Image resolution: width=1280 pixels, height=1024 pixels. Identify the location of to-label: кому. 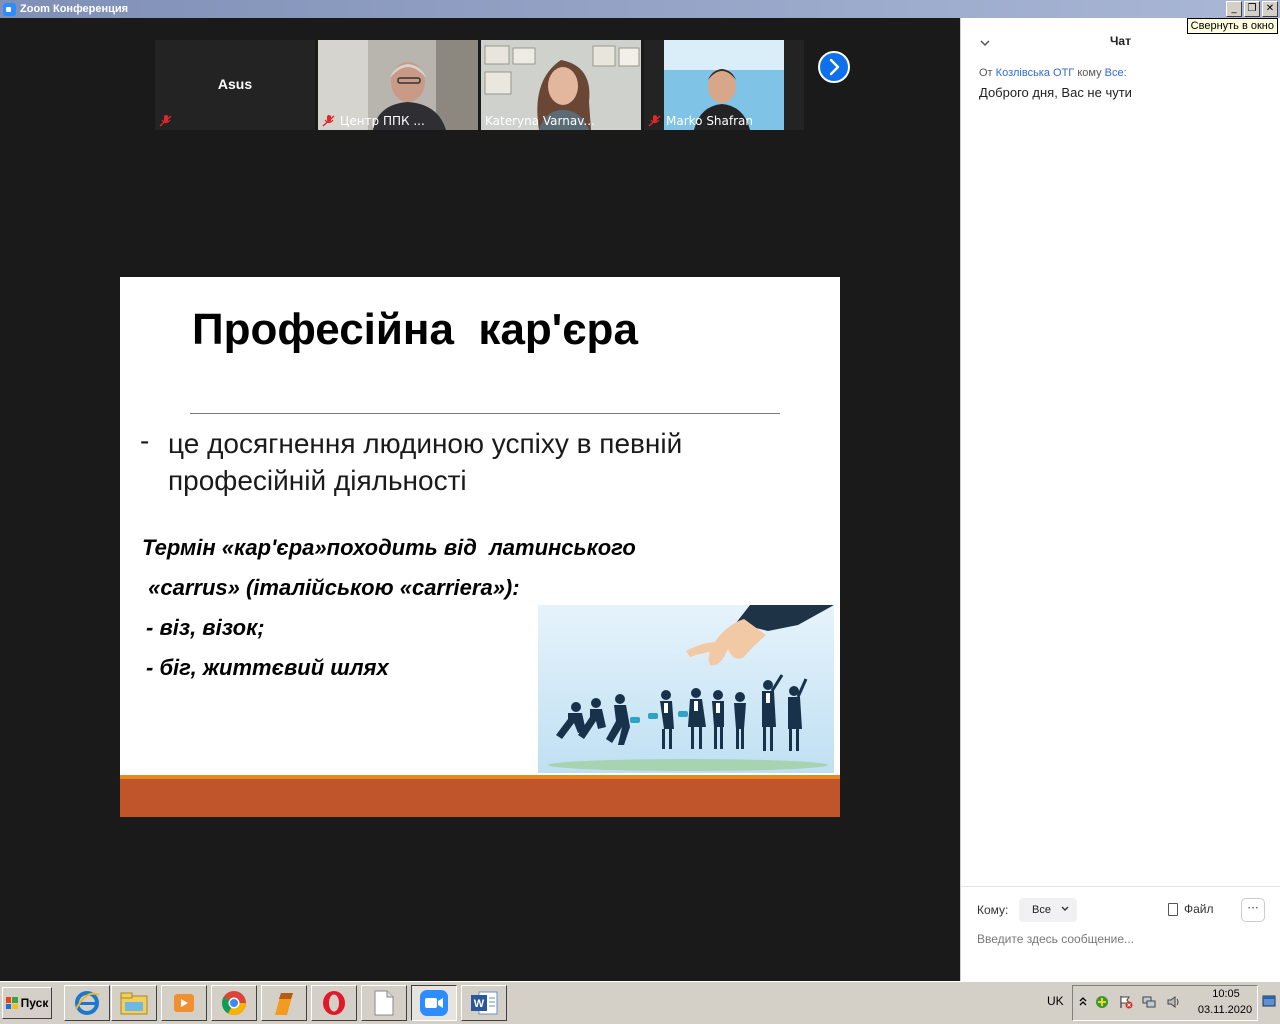
(1089, 73).